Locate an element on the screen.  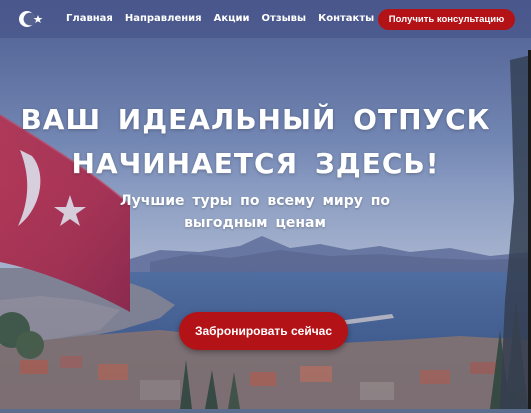
crescent-star-icon is located at coordinates (31, 19).